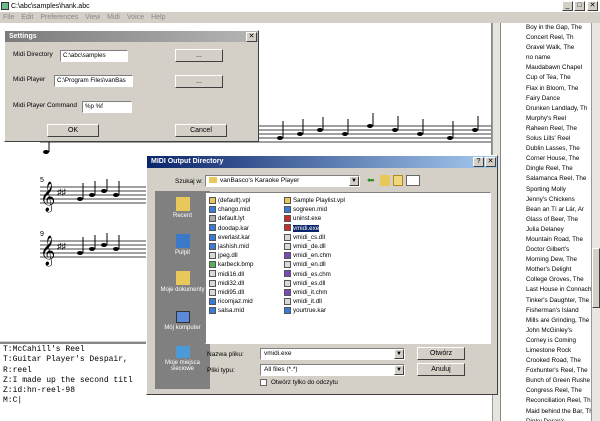  I want to click on tune-list-item: no name, so click(550, 58).